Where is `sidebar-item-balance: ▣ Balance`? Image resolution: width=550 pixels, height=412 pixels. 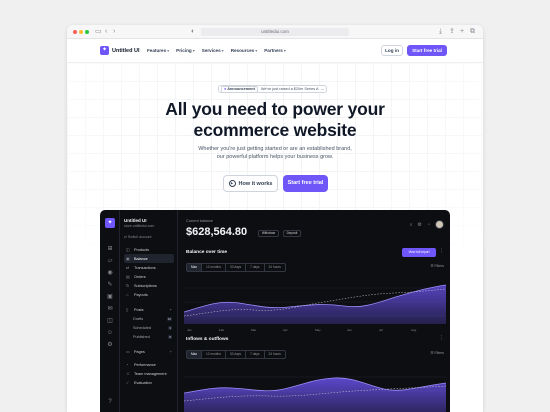
sidebar-item-balance: ▣ Balance is located at coordinates (149, 258).